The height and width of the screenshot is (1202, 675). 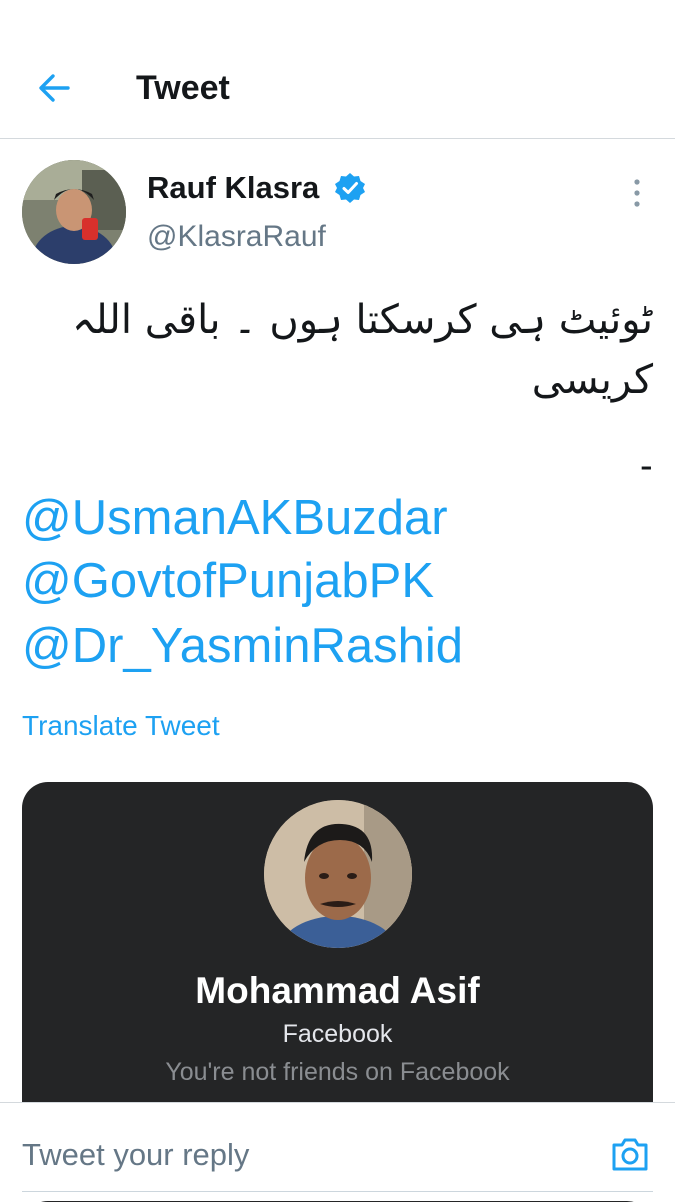 What do you see at coordinates (338, 874) in the screenshot?
I see `profile-photo` at bounding box center [338, 874].